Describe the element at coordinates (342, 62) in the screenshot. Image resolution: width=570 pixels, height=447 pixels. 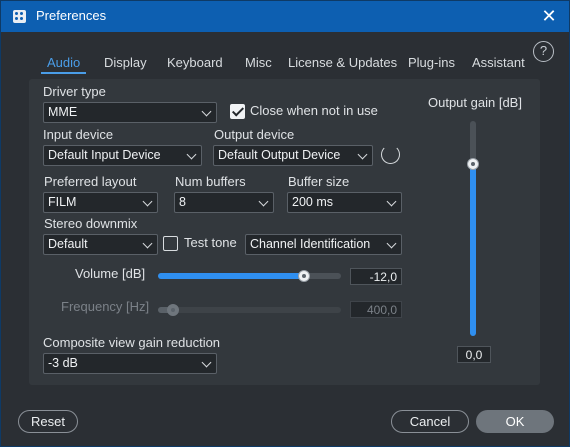
I see `tab-license-updates: License & Updates` at that location.